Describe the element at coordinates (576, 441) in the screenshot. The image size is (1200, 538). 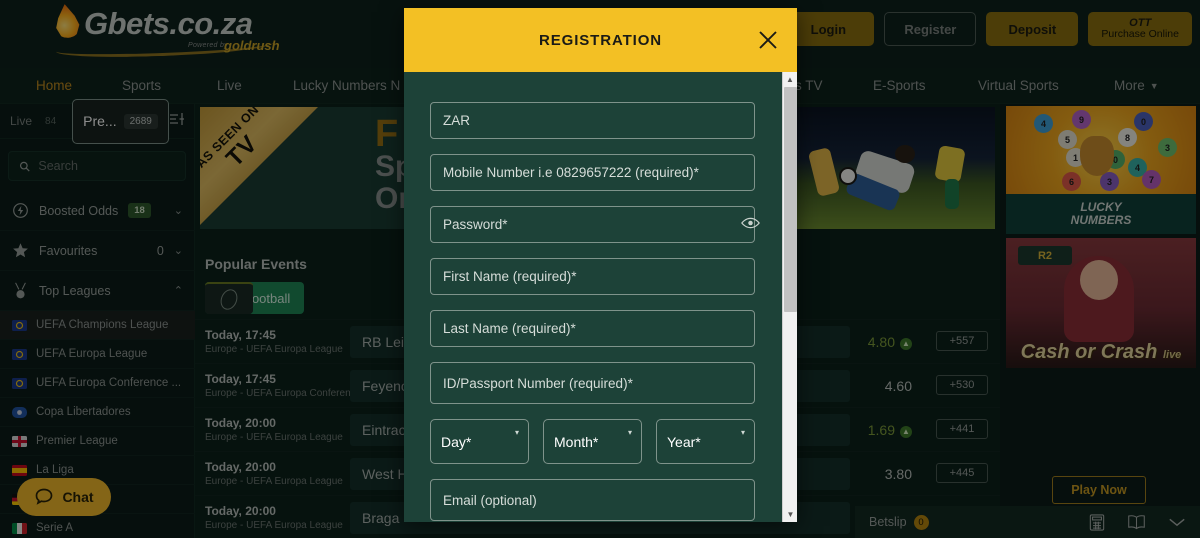
I see `month-select-label: Month*` at that location.